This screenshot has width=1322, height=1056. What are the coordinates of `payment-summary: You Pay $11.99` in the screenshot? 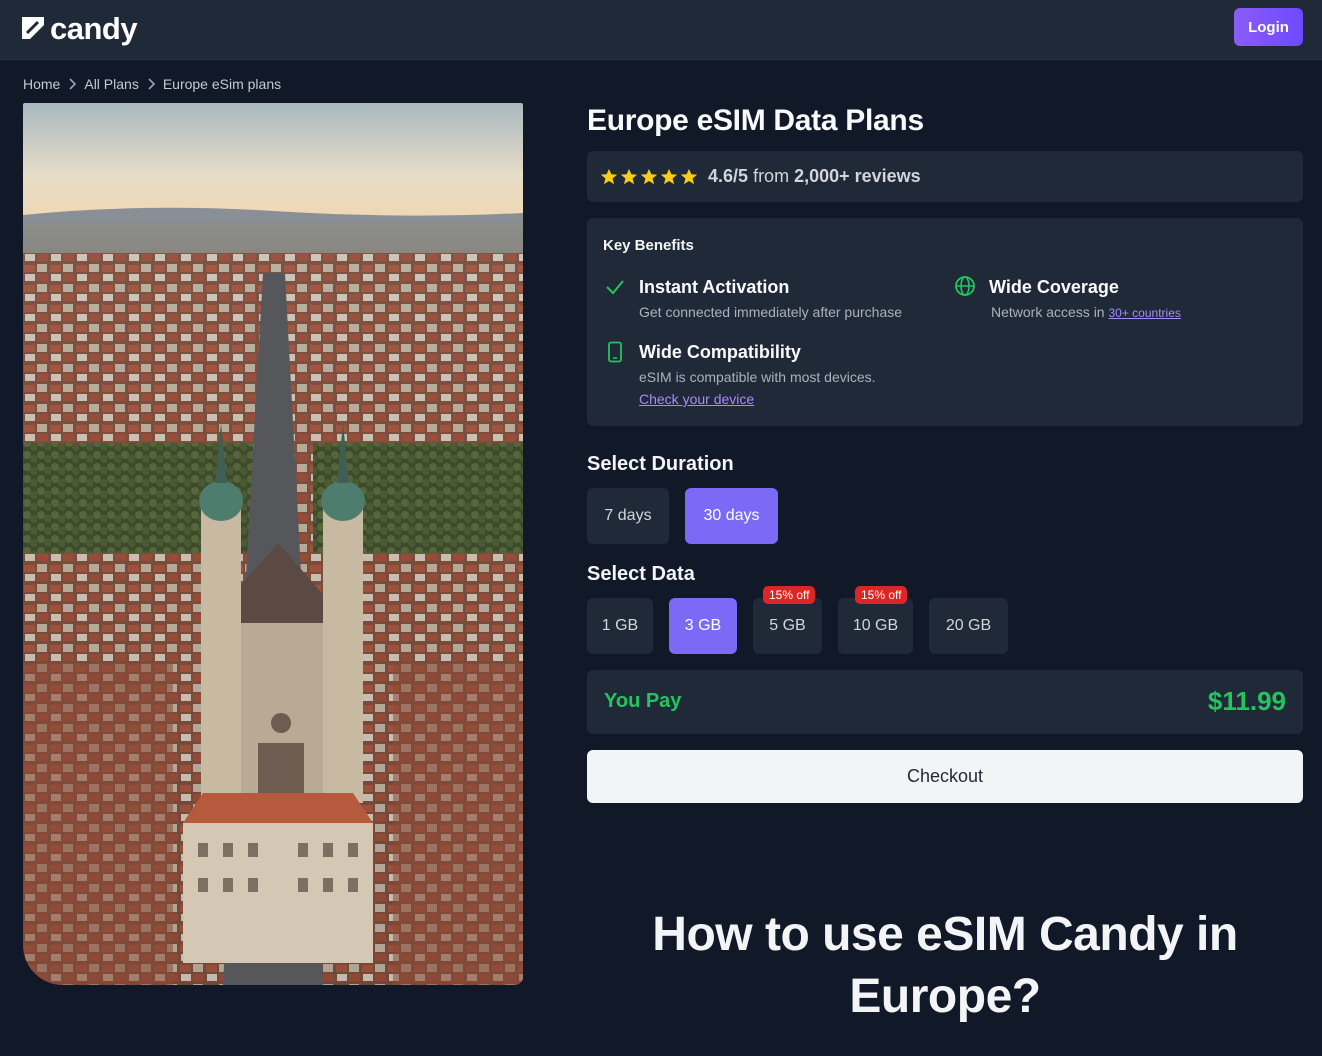 It's located at (945, 702).